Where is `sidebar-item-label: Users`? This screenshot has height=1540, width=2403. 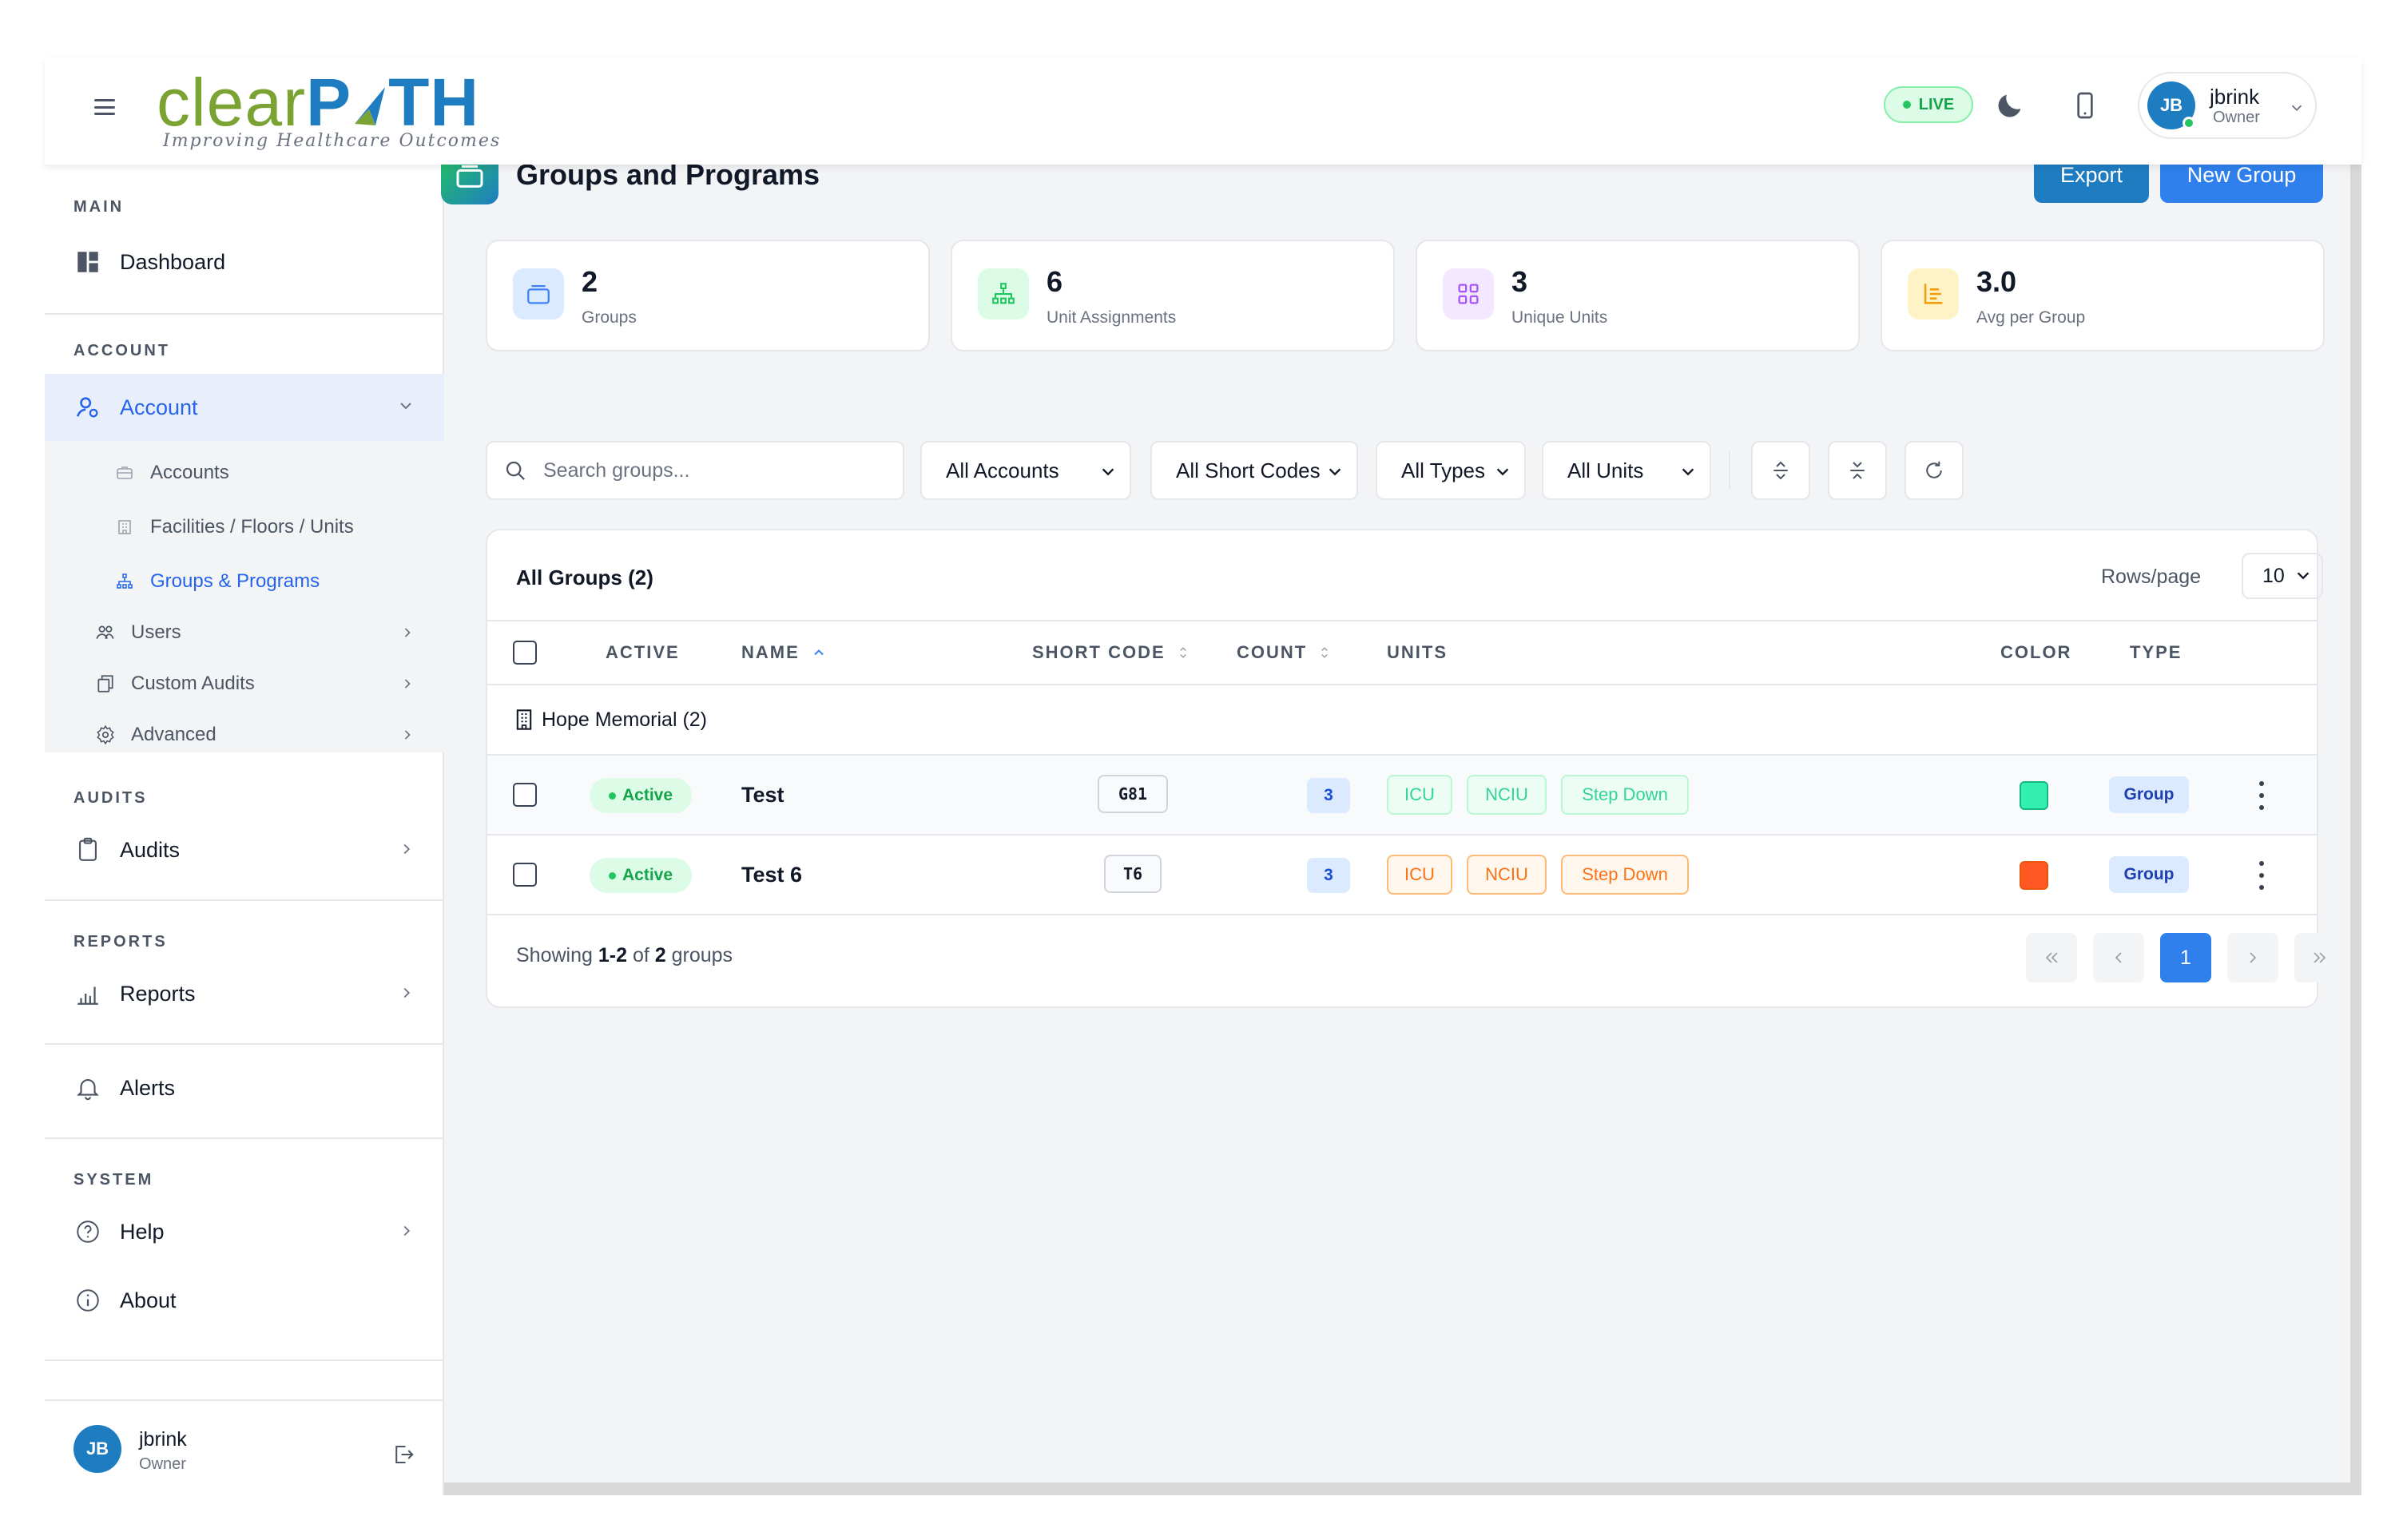
sidebar-item-label: Users is located at coordinates (156, 632).